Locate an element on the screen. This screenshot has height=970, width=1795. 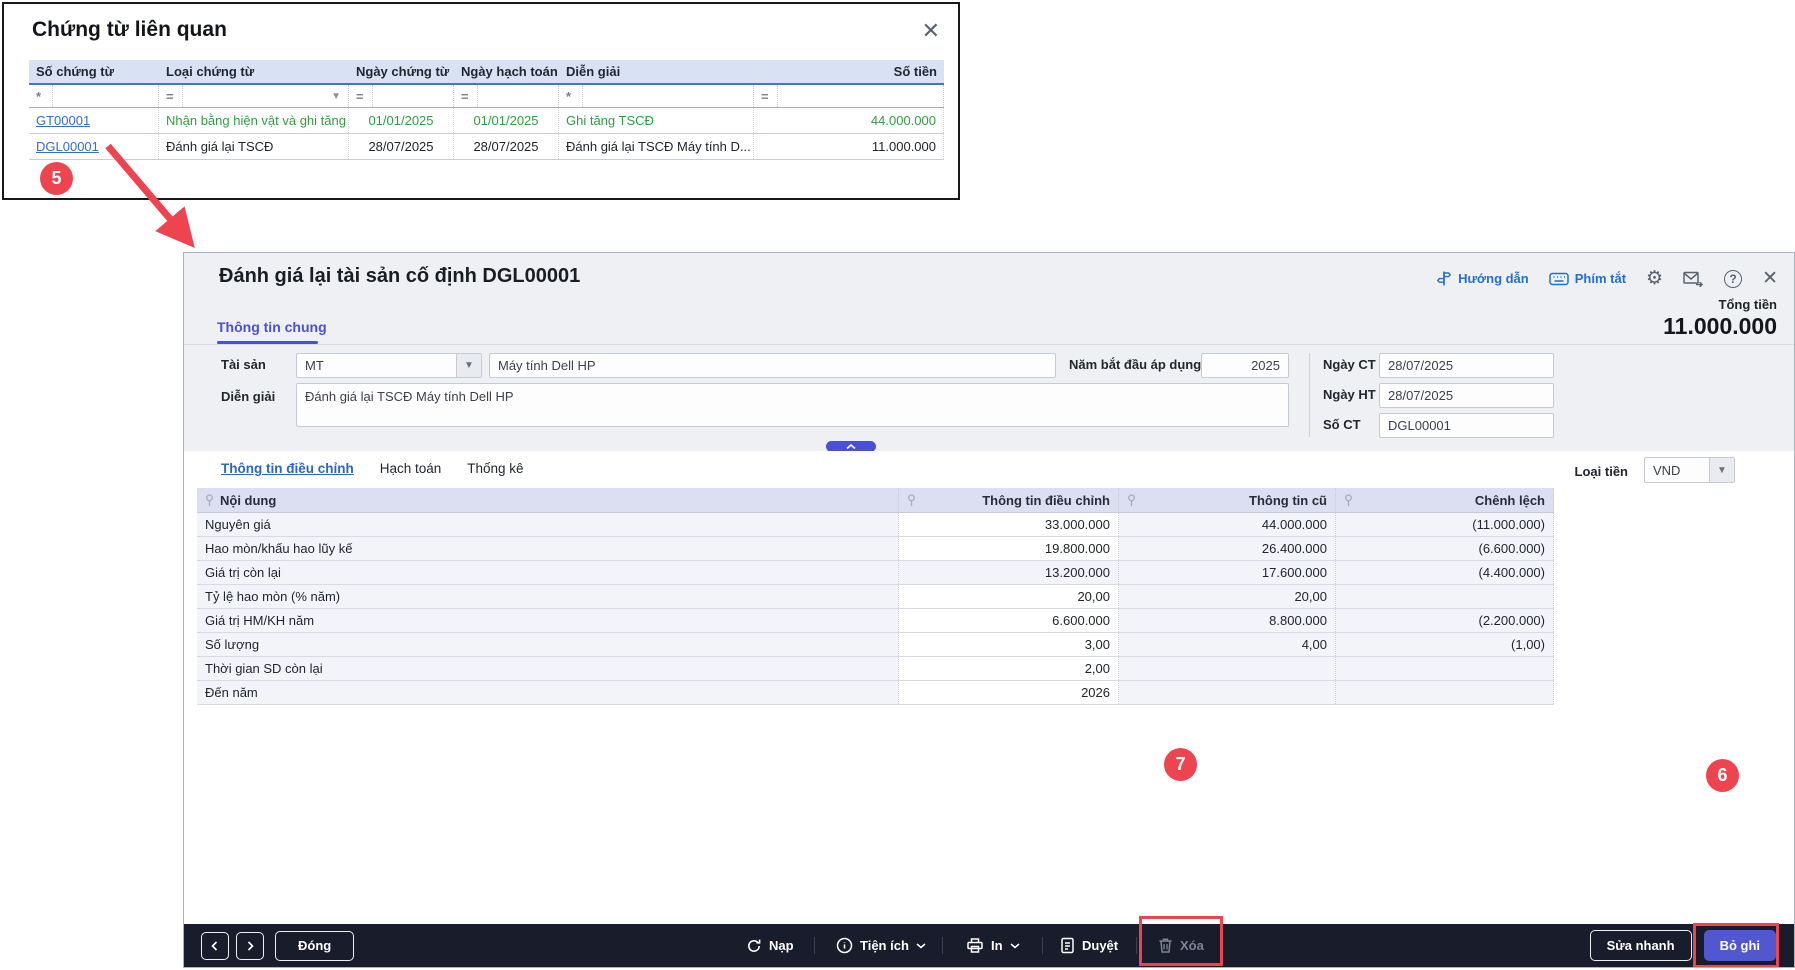
shortcut-link: Phím tắt is located at coordinates (1587, 278).